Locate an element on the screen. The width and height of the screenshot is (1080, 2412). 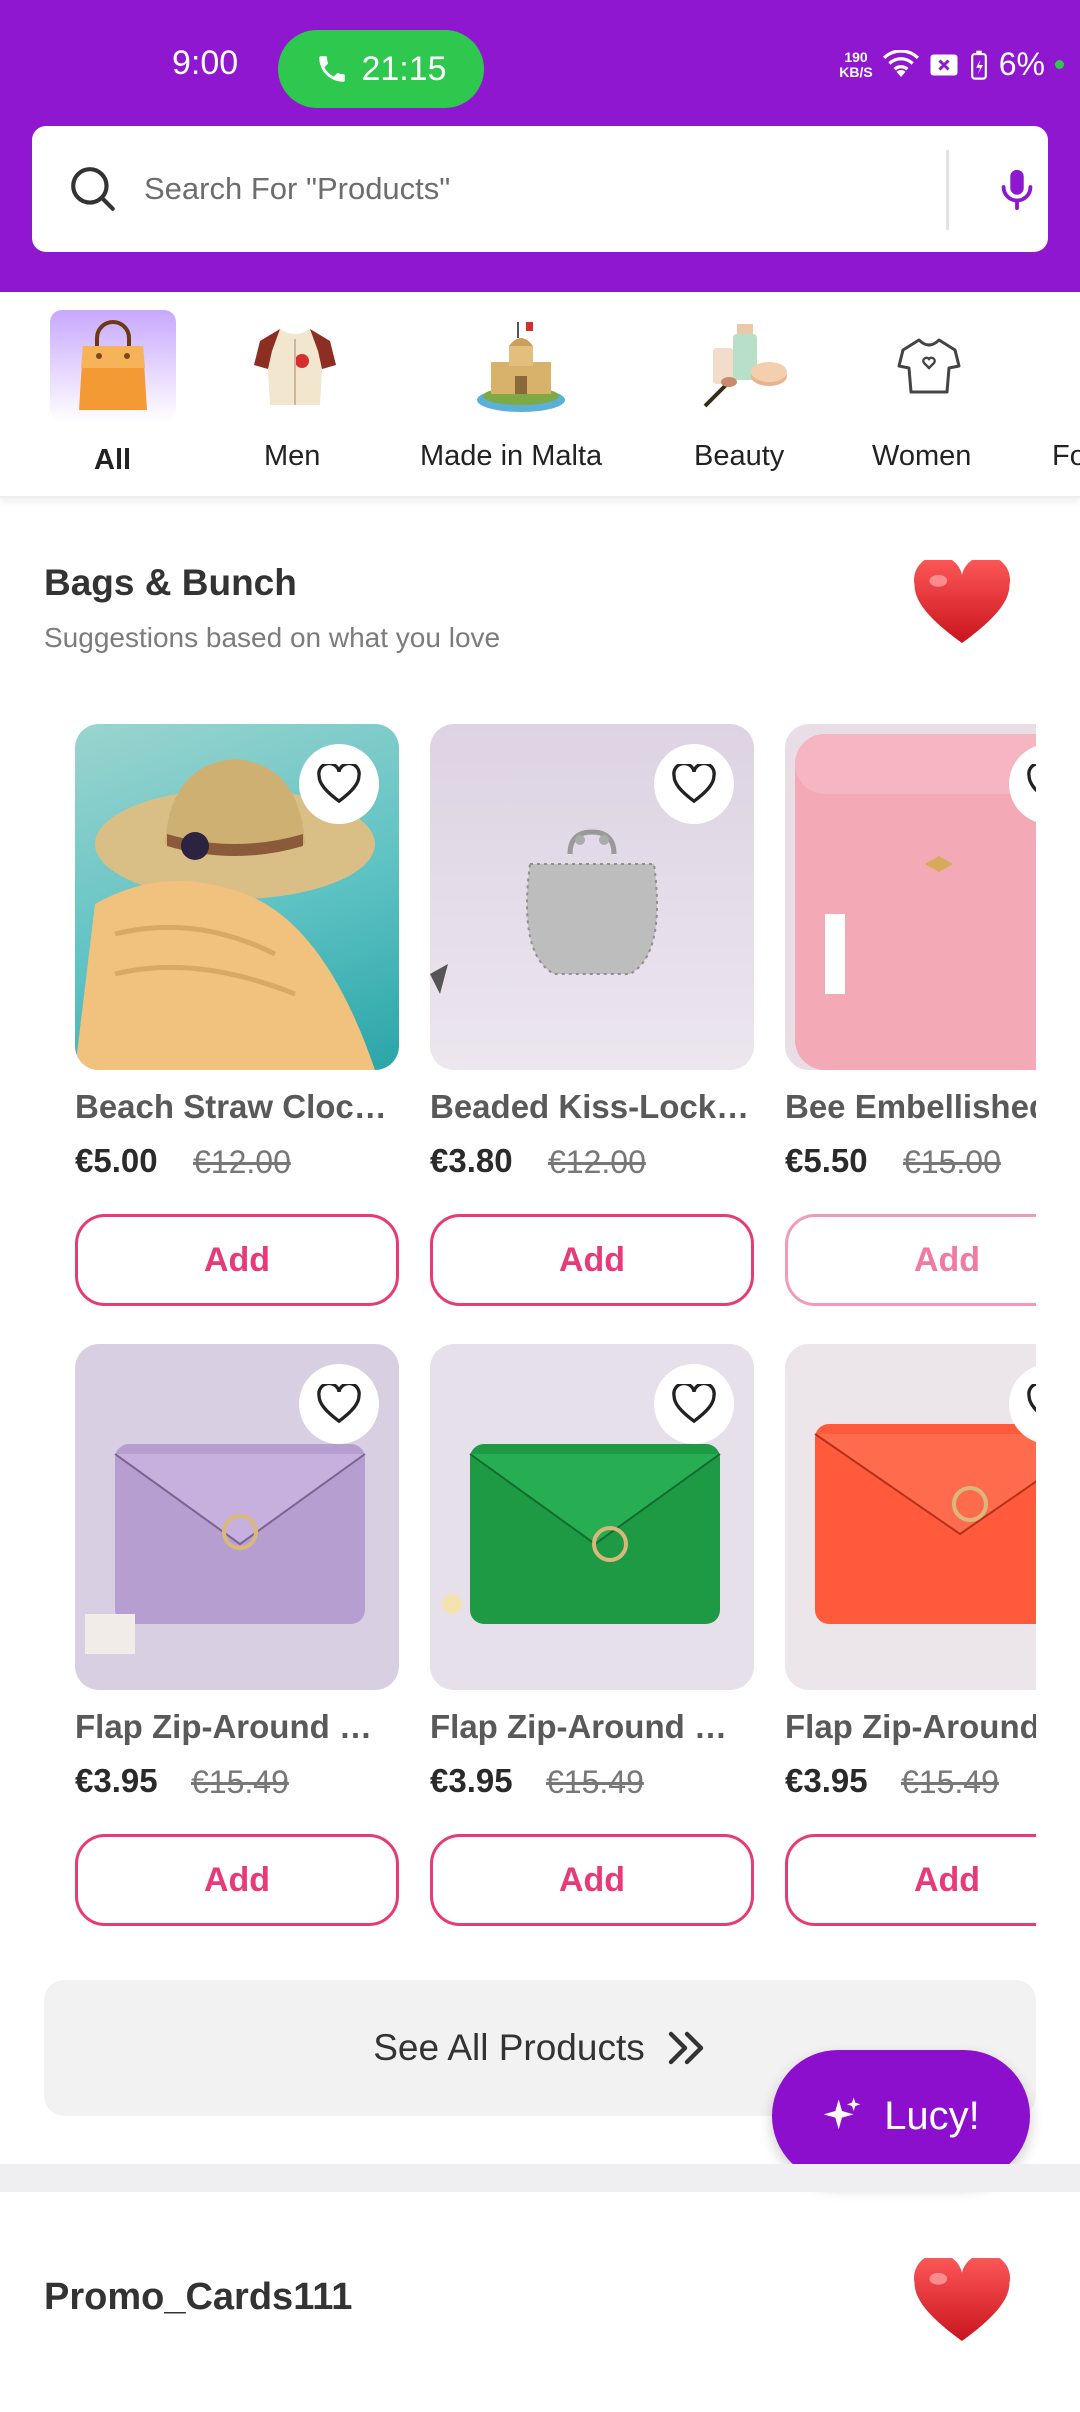
see-all-label: See All Products is located at coordinates (509, 2047).